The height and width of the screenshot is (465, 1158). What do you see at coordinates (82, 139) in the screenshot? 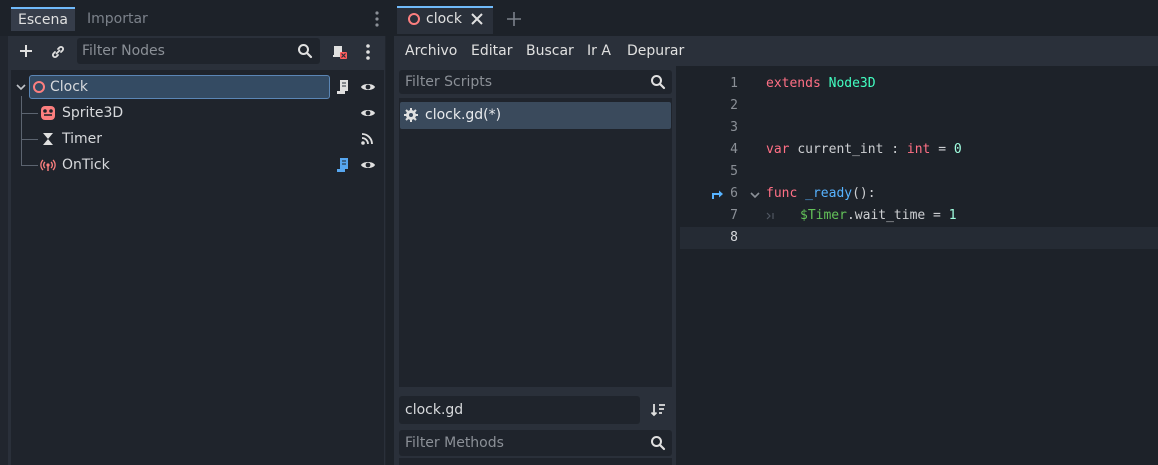
I see `tree-node-label: Timer` at bounding box center [82, 139].